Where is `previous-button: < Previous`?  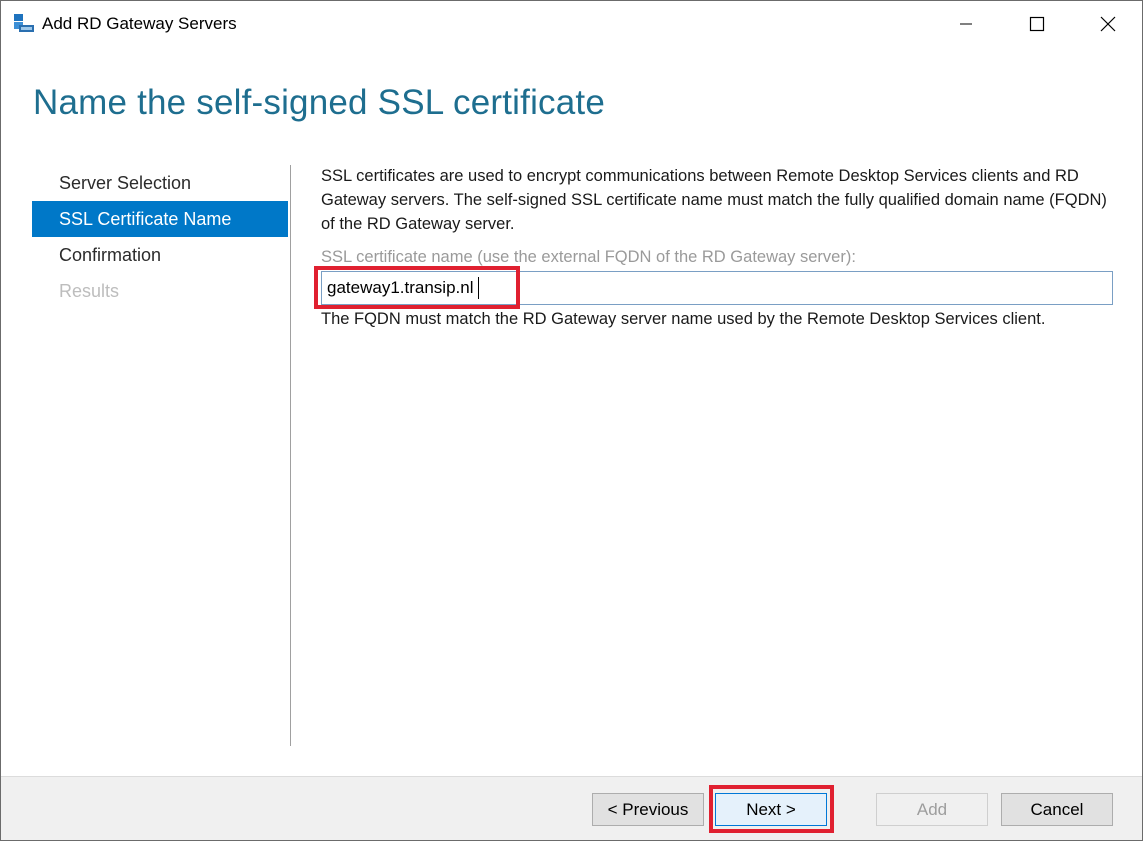
previous-button: < Previous is located at coordinates (648, 809).